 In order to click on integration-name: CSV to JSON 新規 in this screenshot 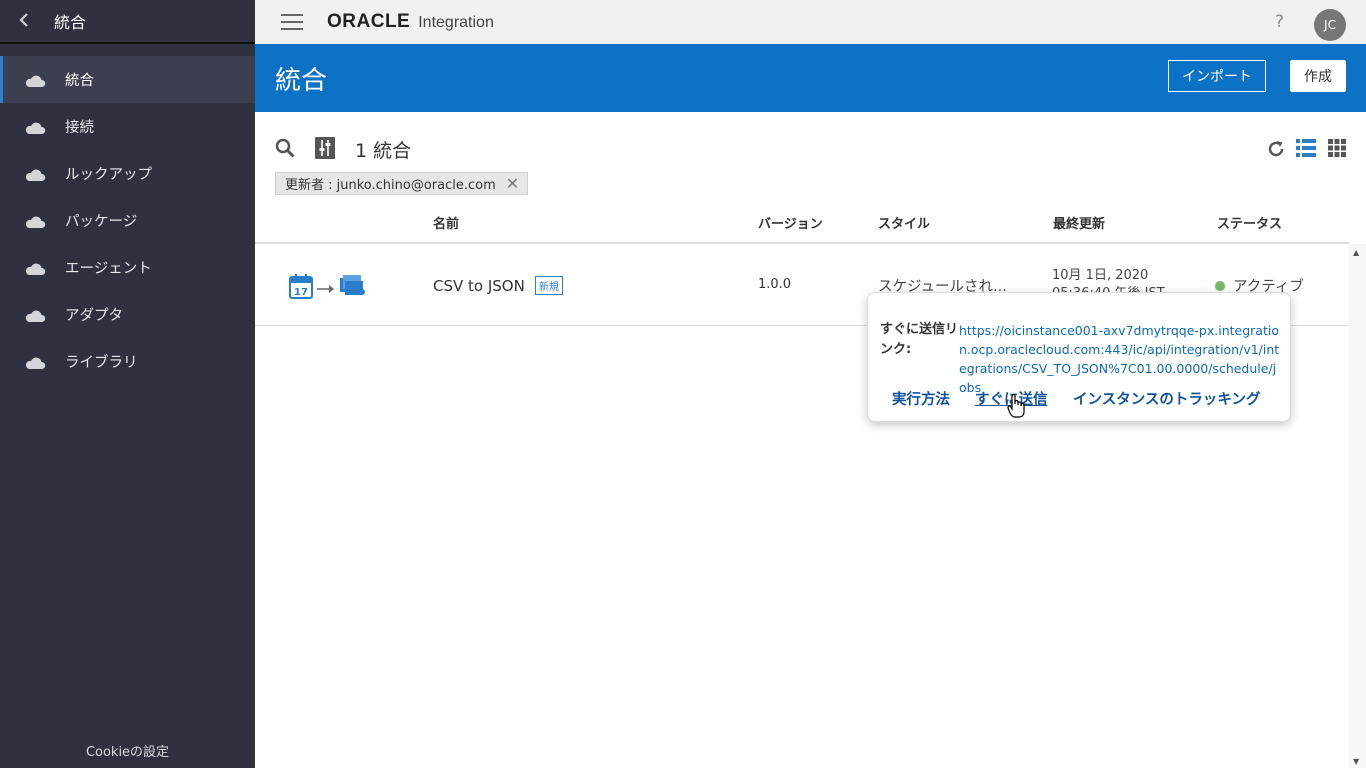, I will do `click(498, 285)`.